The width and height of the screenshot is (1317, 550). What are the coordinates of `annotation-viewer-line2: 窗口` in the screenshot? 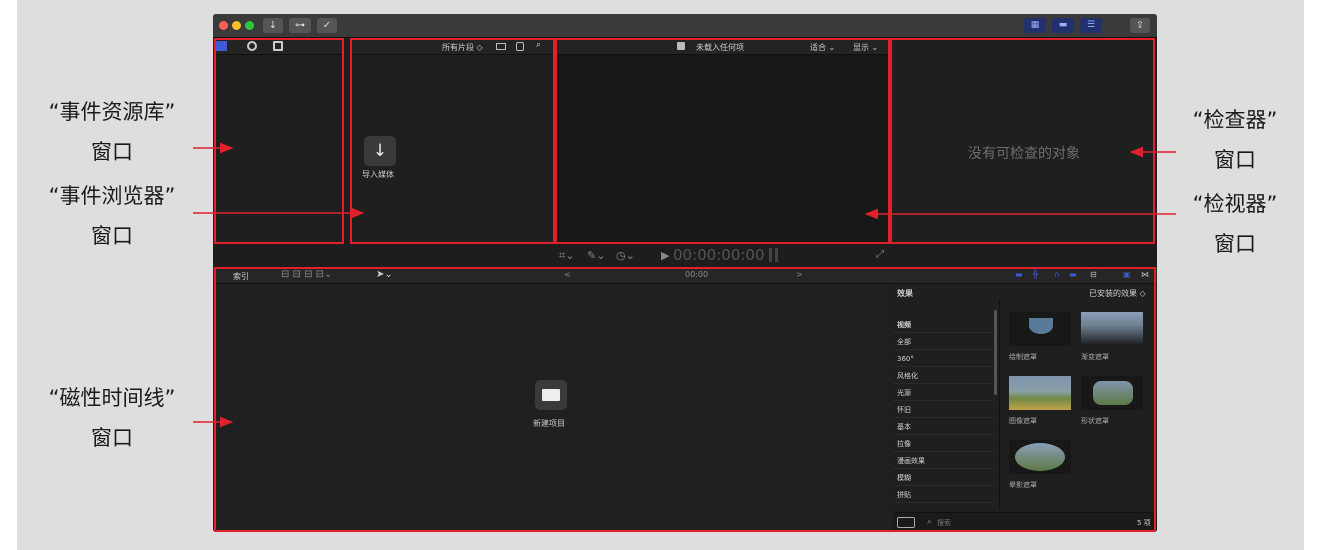 It's located at (1235, 244).